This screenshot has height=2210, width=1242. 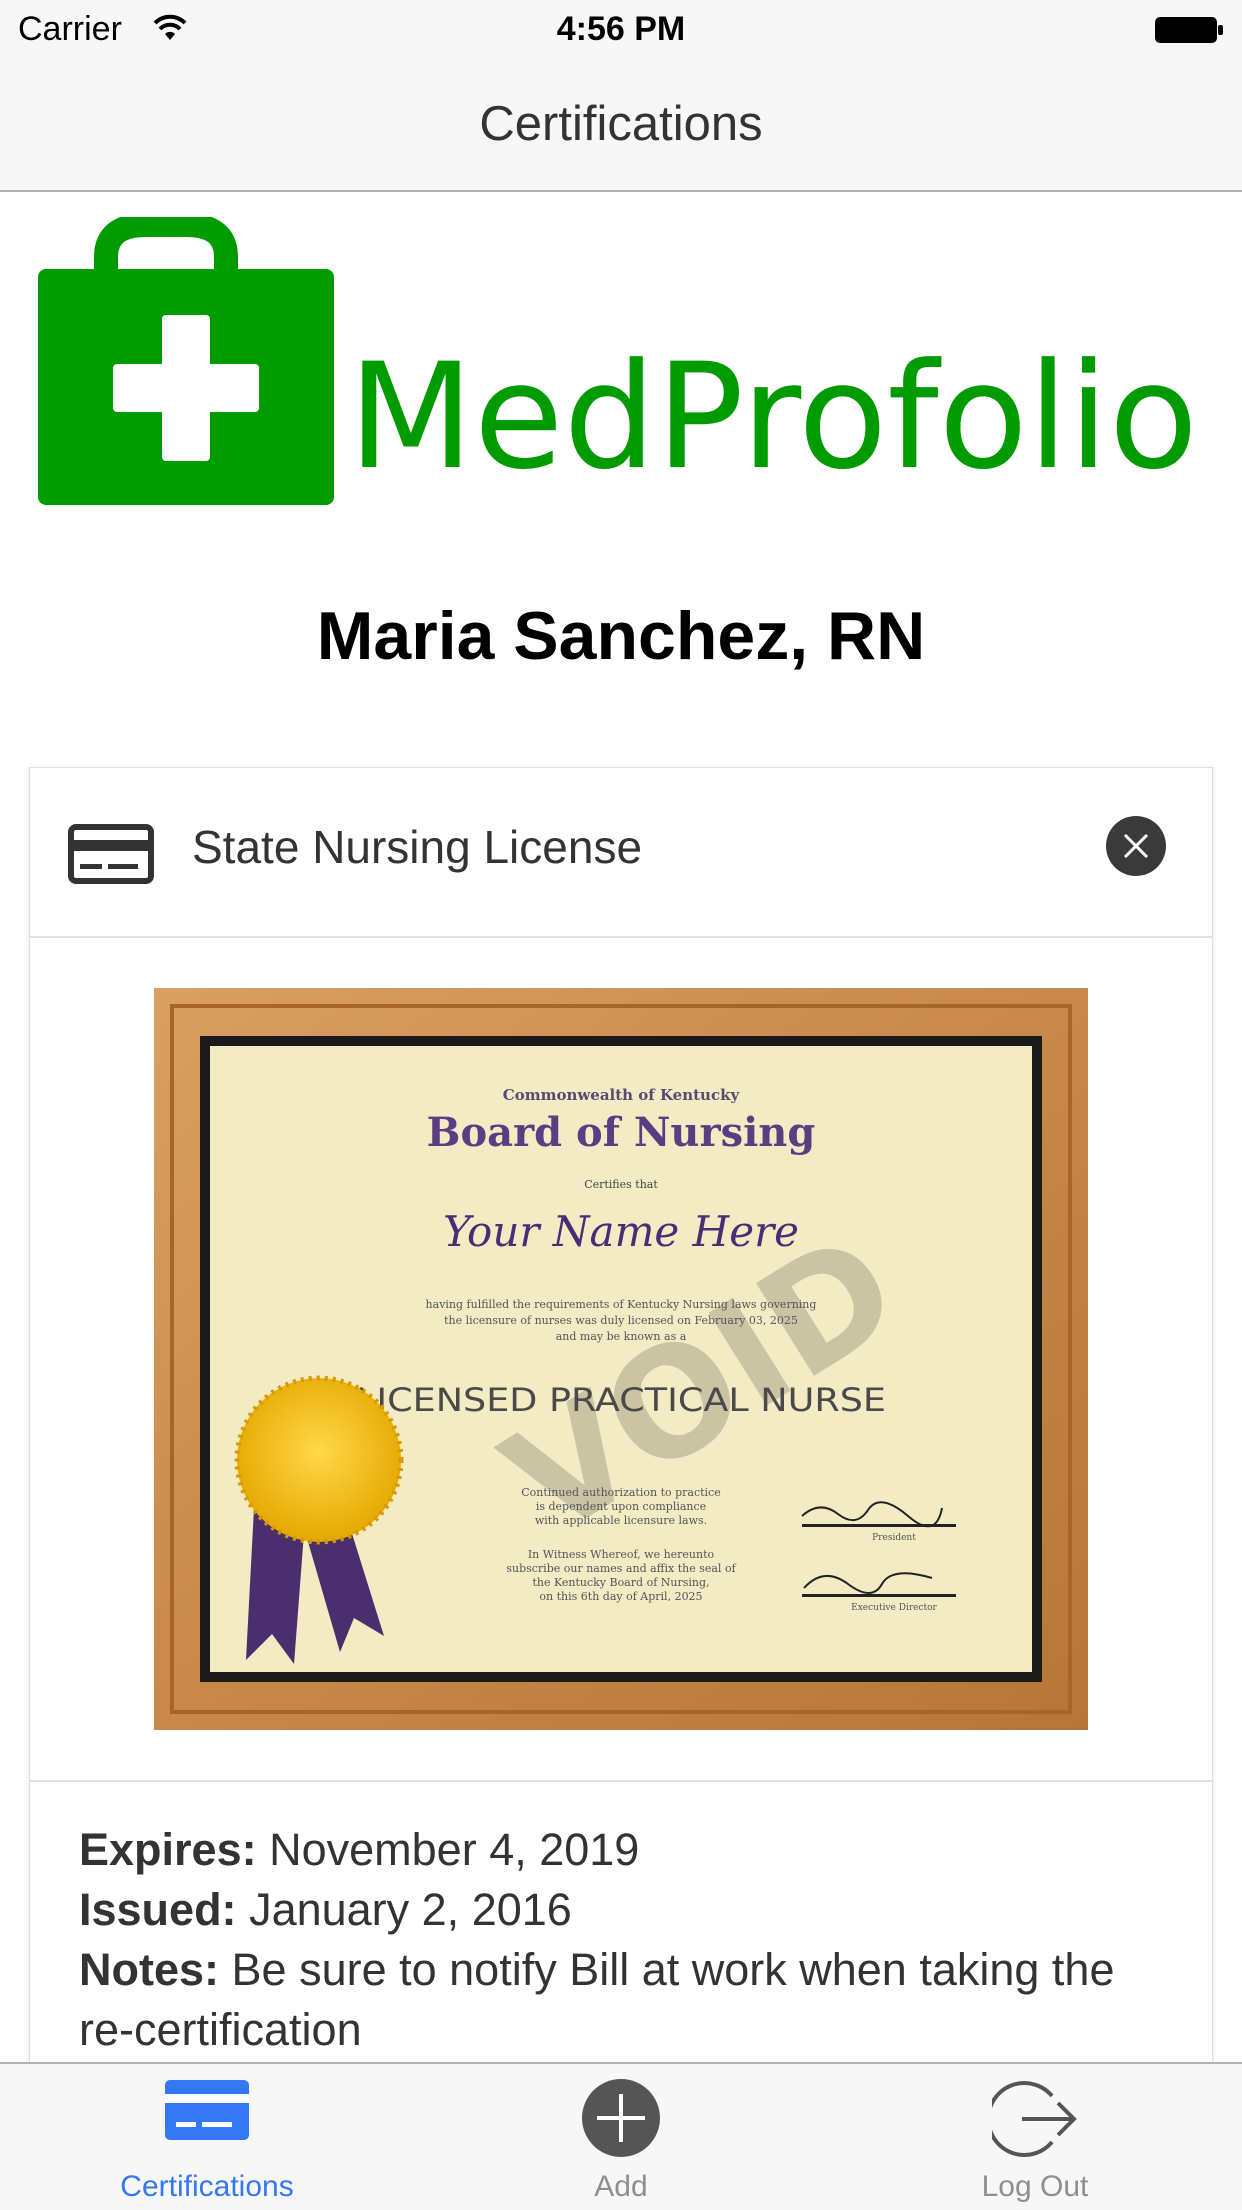 What do you see at coordinates (168, 1849) in the screenshot?
I see `expires-label: Expires:` at bounding box center [168, 1849].